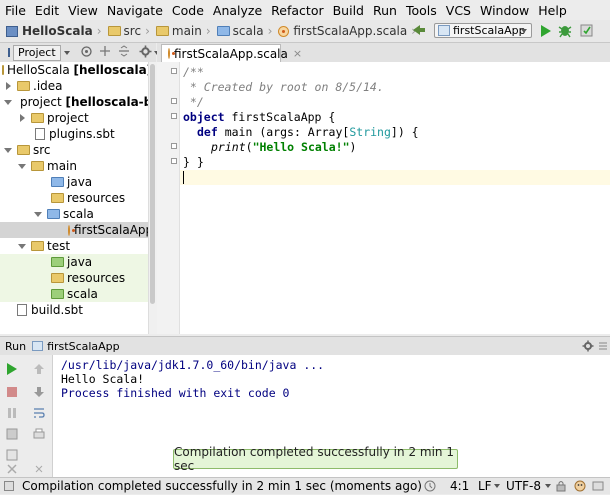 Image resolution: width=610 pixels, height=495 pixels. Describe the element at coordinates (12, 455) in the screenshot. I see `restore-layout-icon` at that location.